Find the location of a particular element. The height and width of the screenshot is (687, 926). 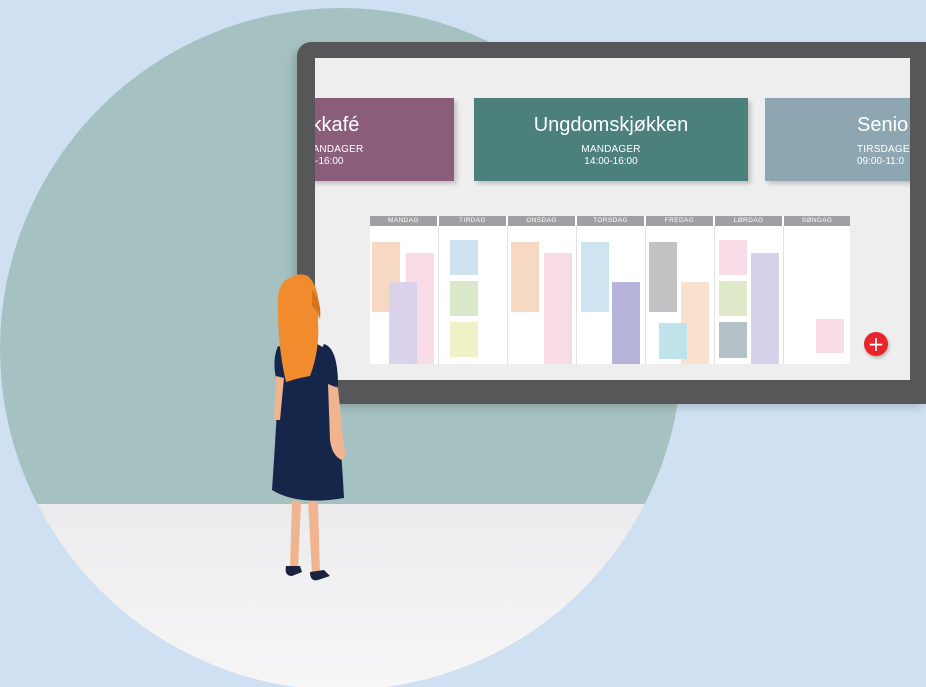

card-time: 09:00-11:0 is located at coordinates (881, 161).